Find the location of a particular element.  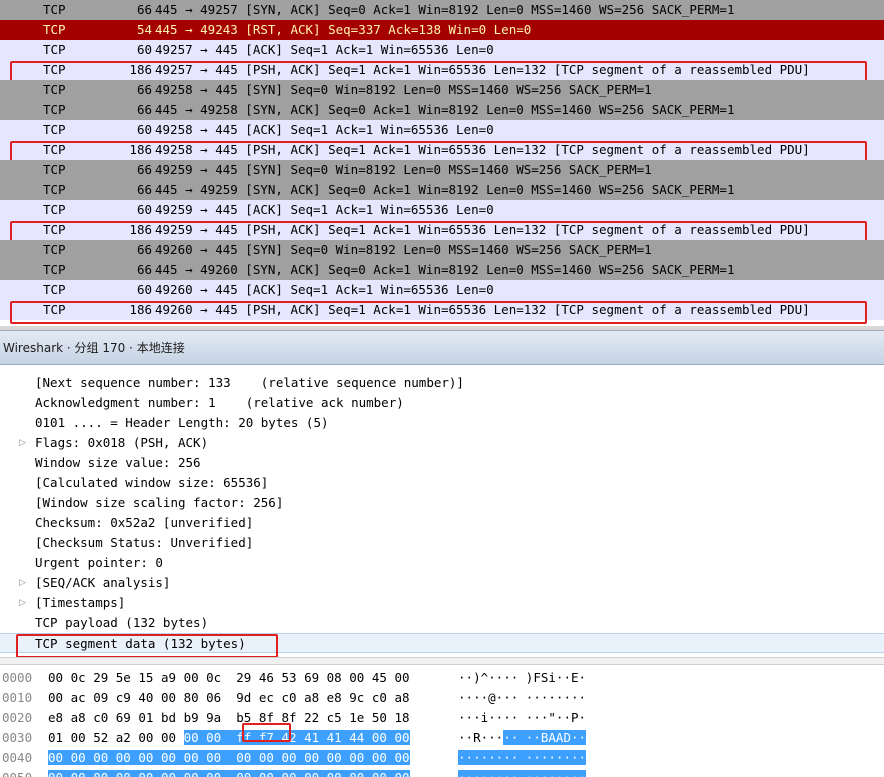

hex-byte: 22 is located at coordinates (311, 717).